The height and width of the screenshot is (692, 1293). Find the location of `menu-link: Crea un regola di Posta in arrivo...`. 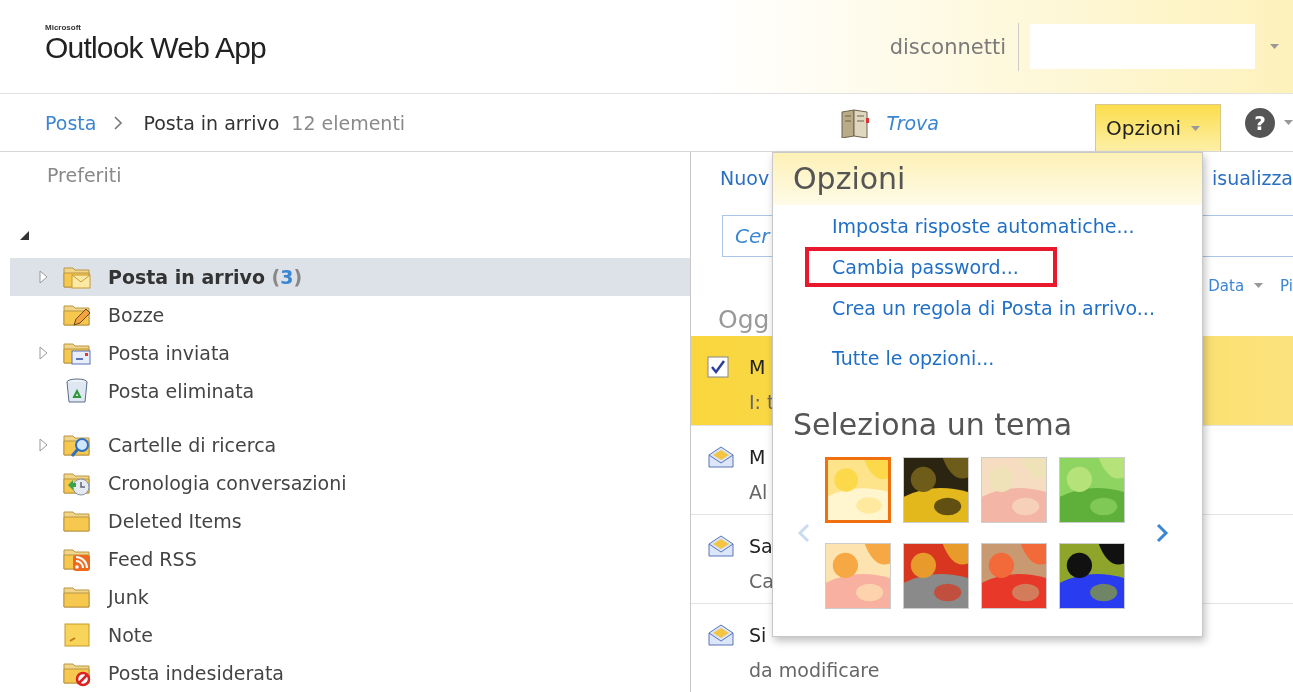

menu-link: Crea un regola di Posta in arrivo... is located at coordinates (993, 308).